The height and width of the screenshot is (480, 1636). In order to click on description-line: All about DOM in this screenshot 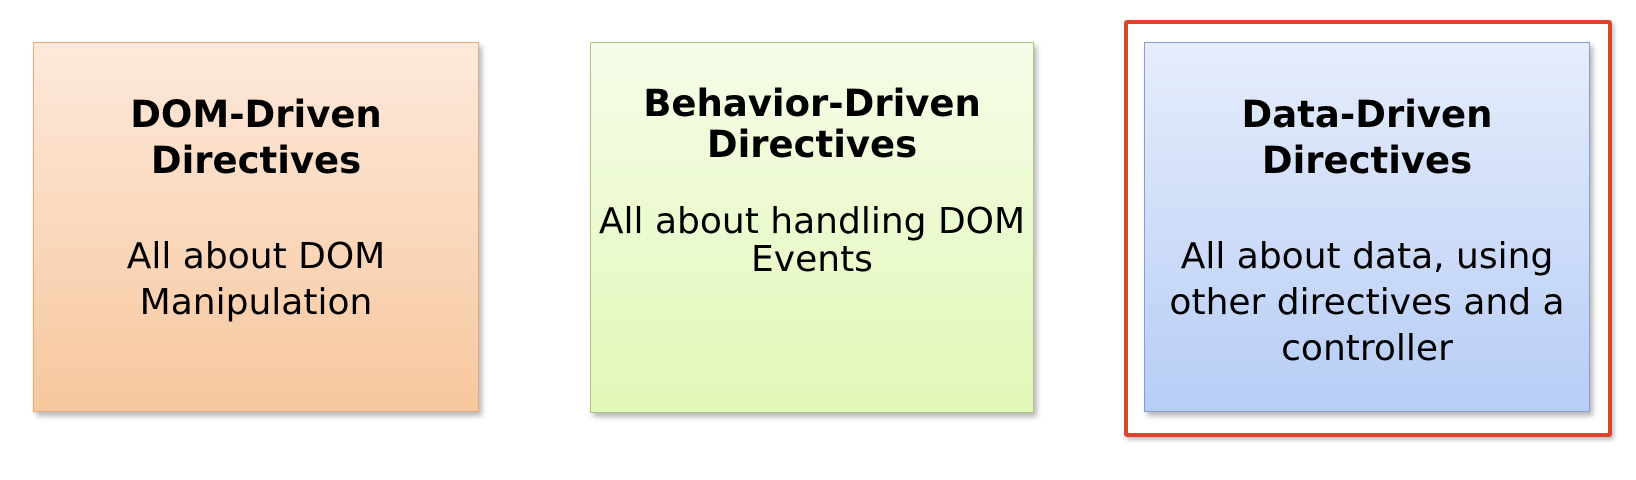, I will do `click(256, 256)`.